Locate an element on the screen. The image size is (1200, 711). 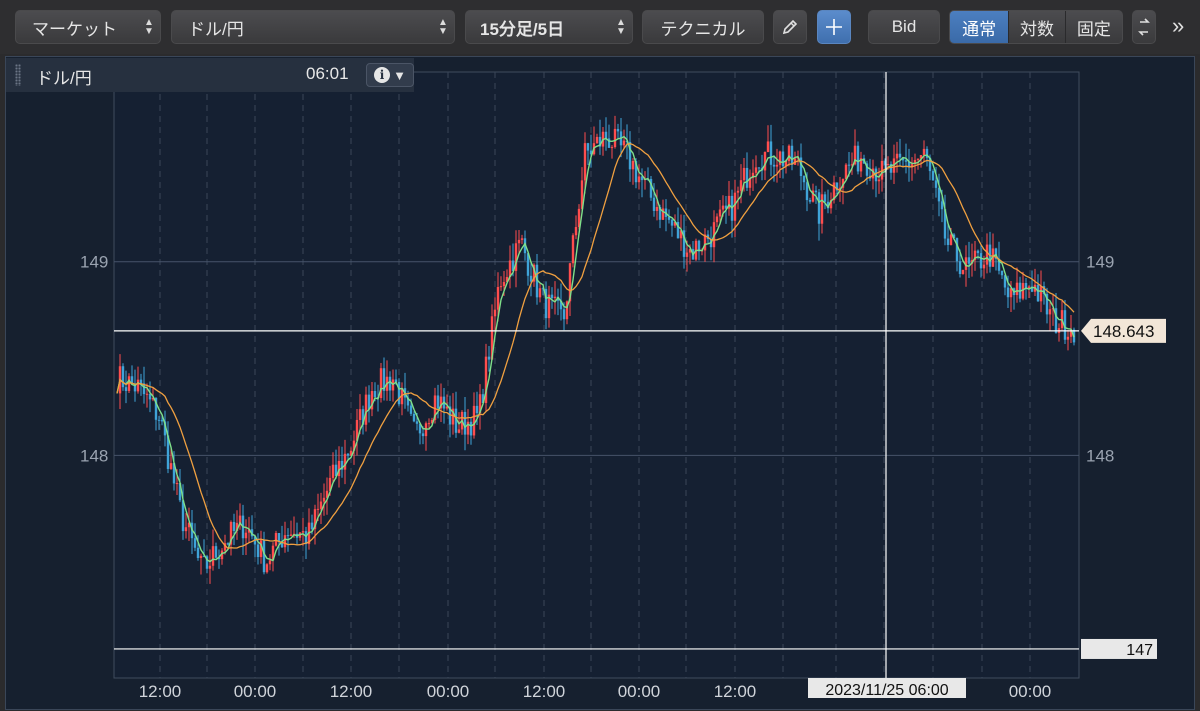
y-axis-tick-label-right: 148 is located at coordinates (1100, 455).